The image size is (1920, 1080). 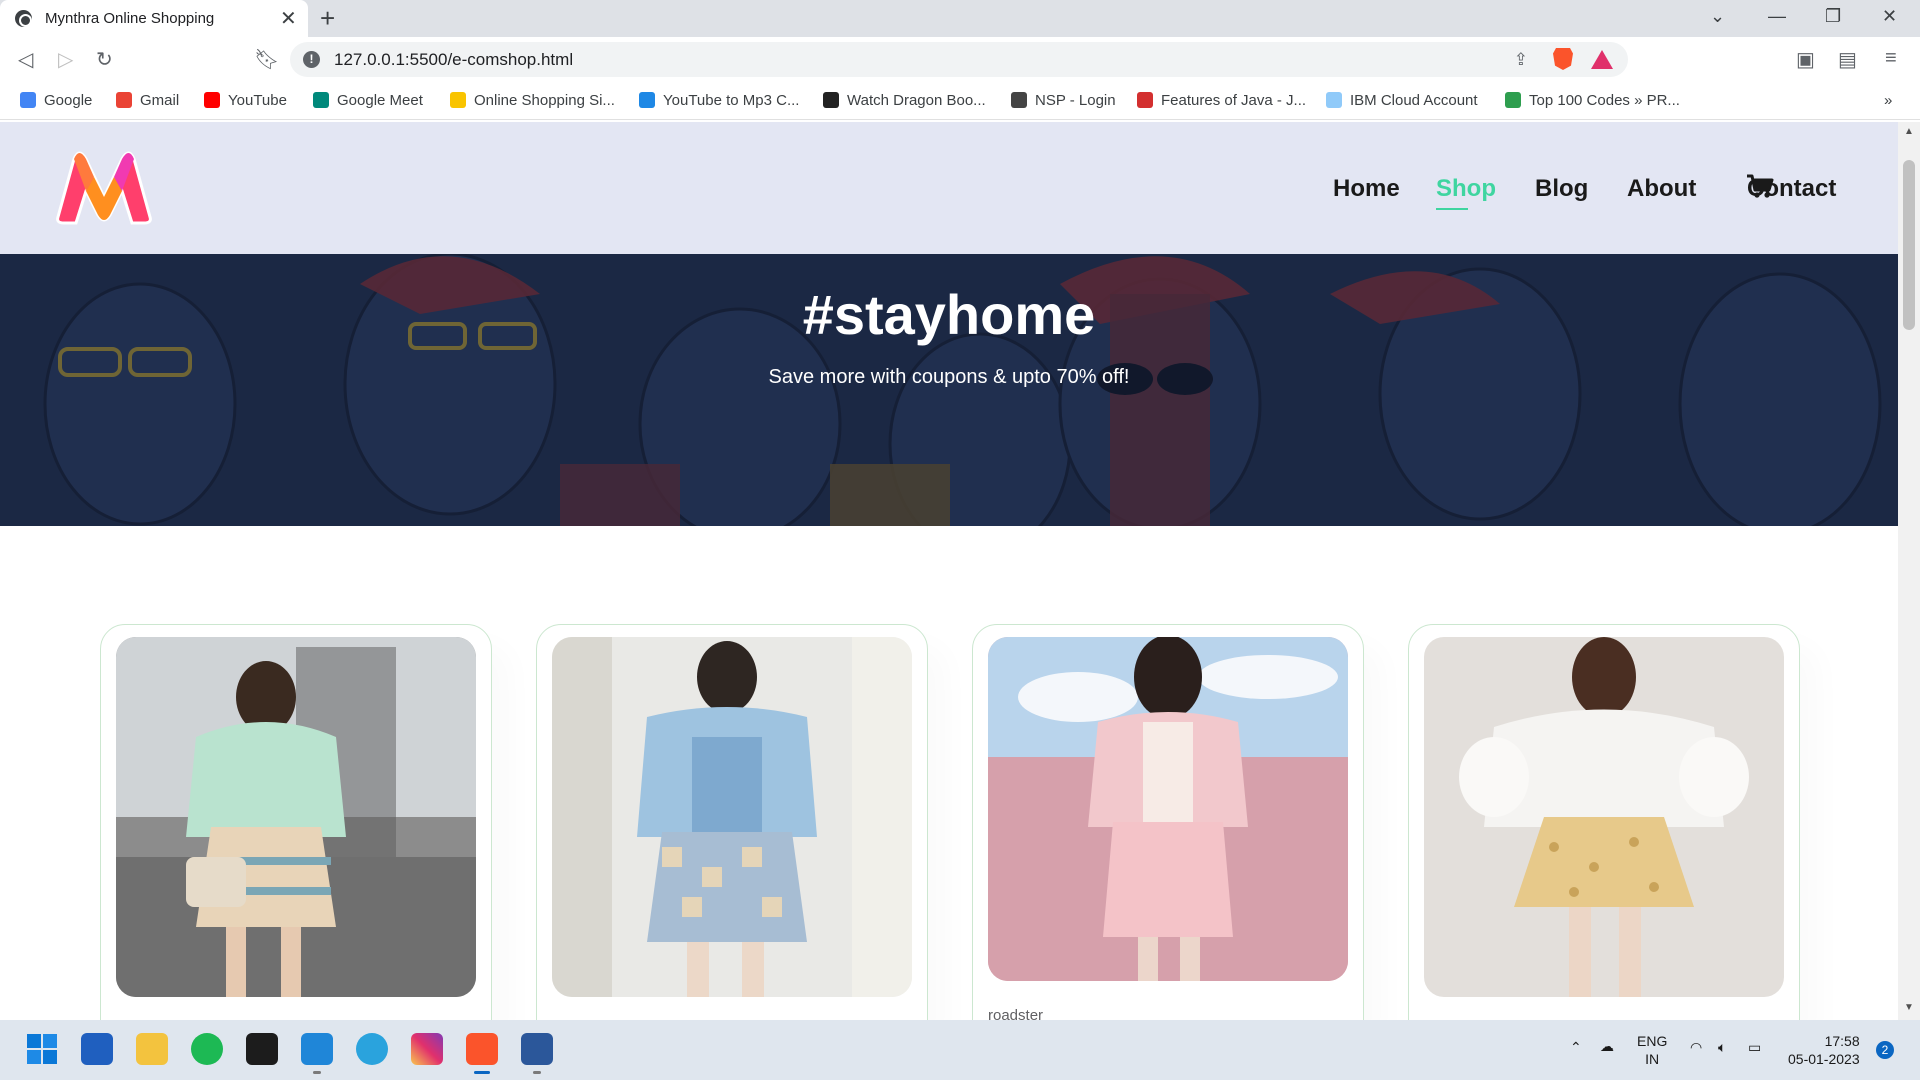 I want to click on share-icon: ⇪, so click(x=1521, y=60).